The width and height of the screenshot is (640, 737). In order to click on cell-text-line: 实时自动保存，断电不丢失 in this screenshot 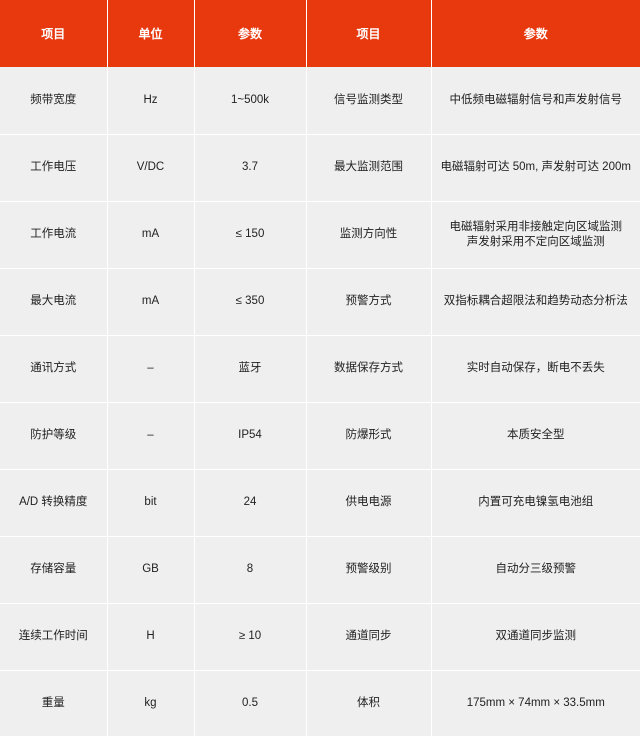, I will do `click(535, 368)`.